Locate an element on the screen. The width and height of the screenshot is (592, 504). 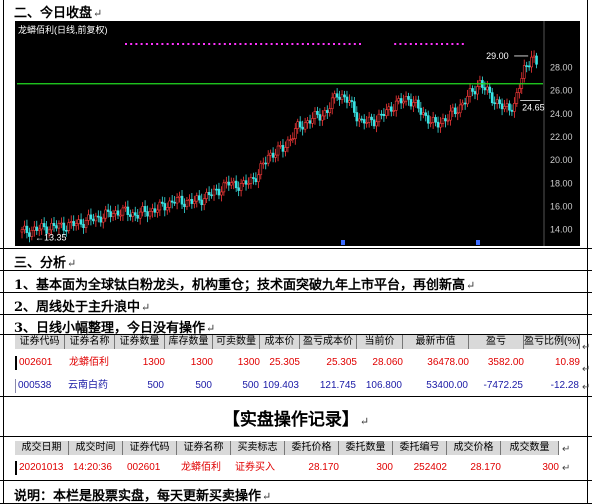
trades-header-cell-7: 委托编号 is located at coordinates (420, 448).